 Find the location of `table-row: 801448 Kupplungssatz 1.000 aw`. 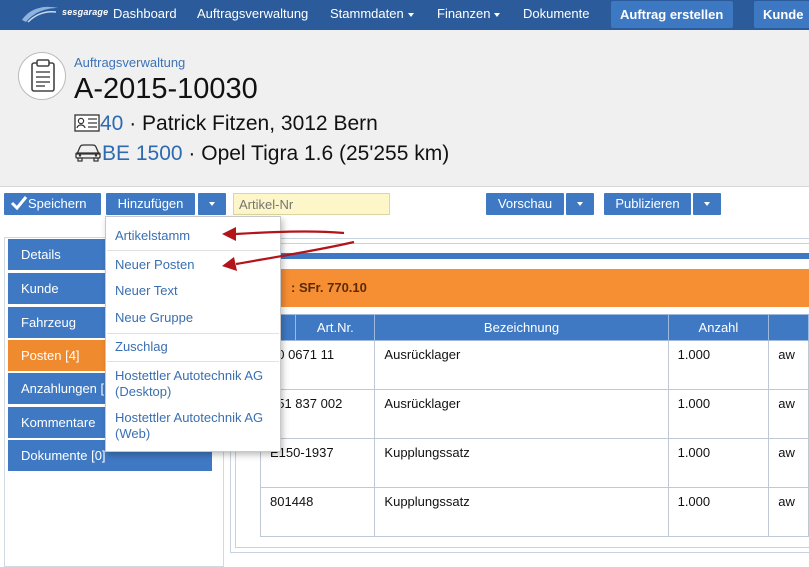

table-row: 801448 Kupplungssatz 1.000 aw is located at coordinates (534, 512).